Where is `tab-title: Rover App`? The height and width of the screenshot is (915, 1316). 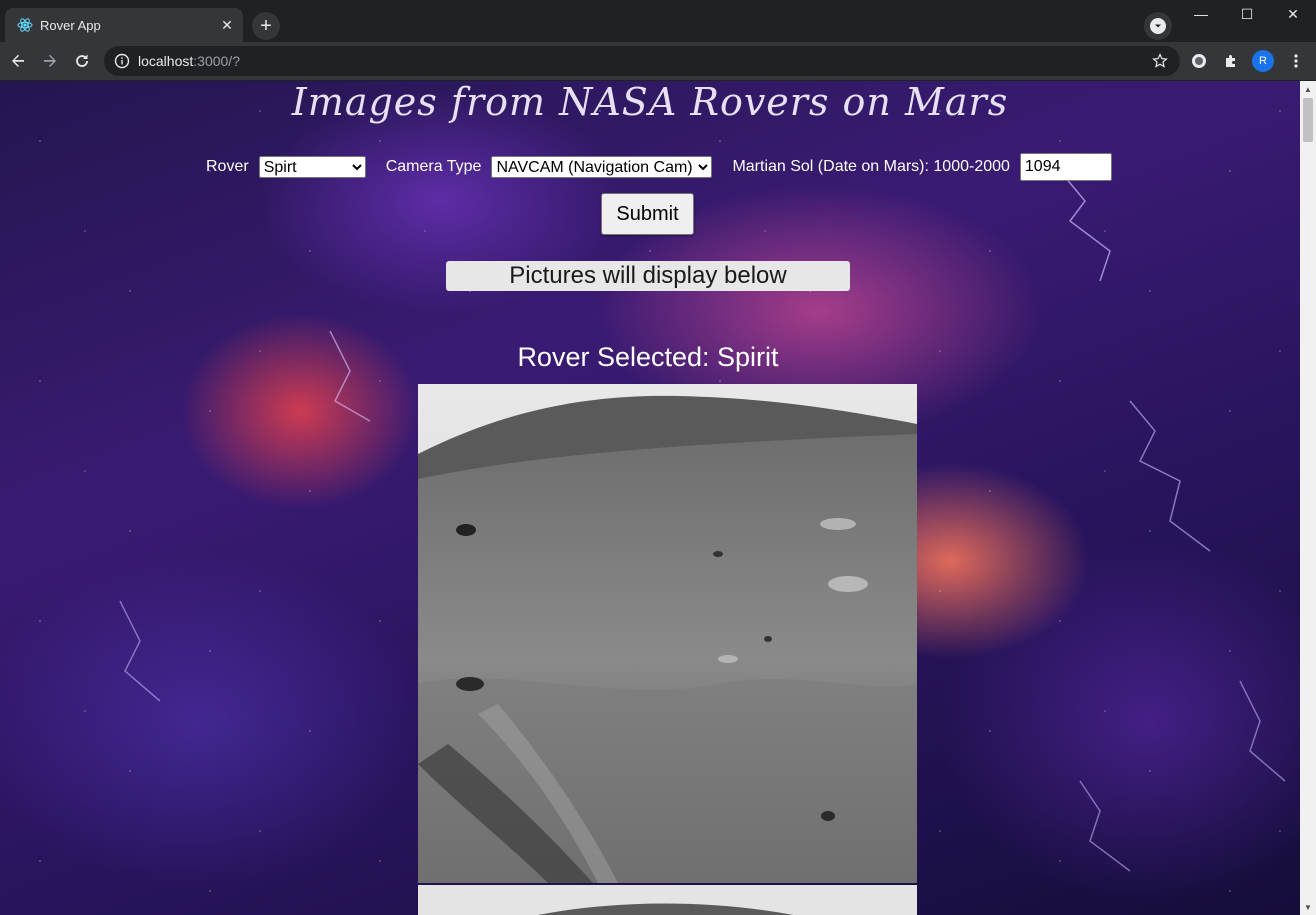 tab-title: Rover App is located at coordinates (70, 25).